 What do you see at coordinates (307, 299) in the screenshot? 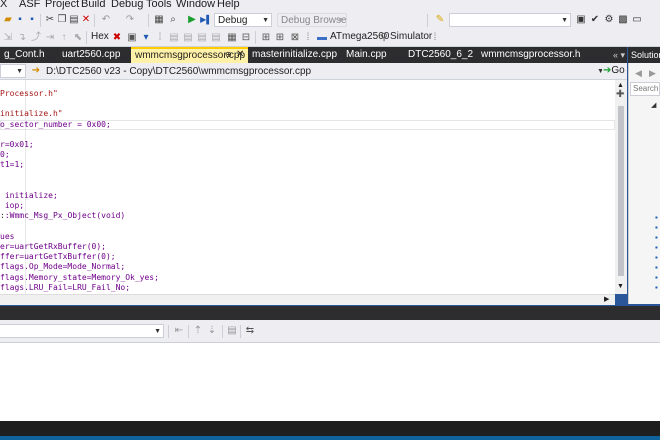
I see `horizontal-scrollbar: ▶` at bounding box center [307, 299].